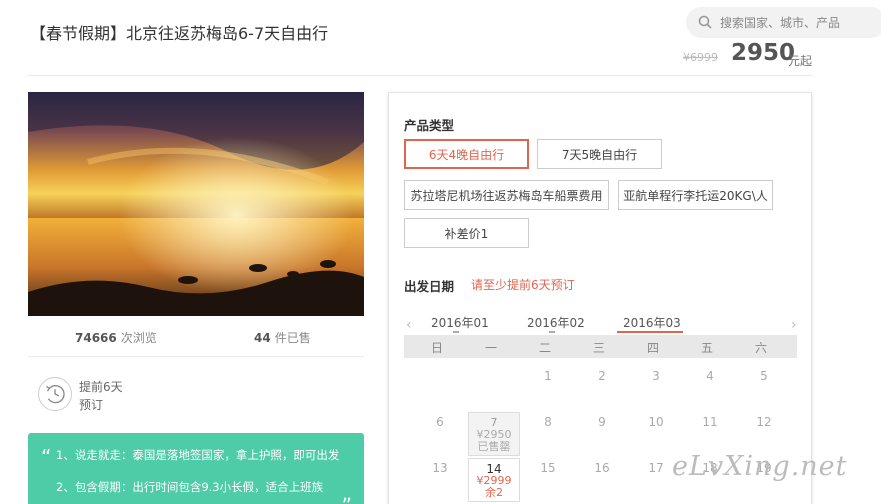 The image size is (881, 504). Describe the element at coordinates (466, 154) in the screenshot. I see `option-6d4n: 6天4晚自由行` at that location.